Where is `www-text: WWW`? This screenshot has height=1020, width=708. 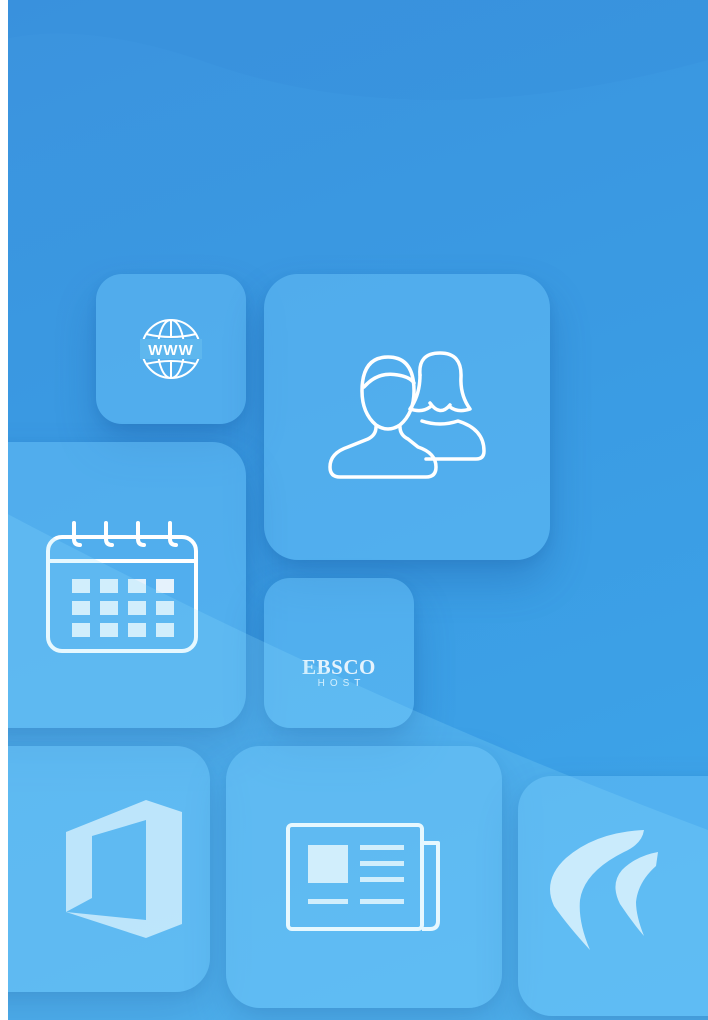
www-text: WWW is located at coordinates (170, 350).